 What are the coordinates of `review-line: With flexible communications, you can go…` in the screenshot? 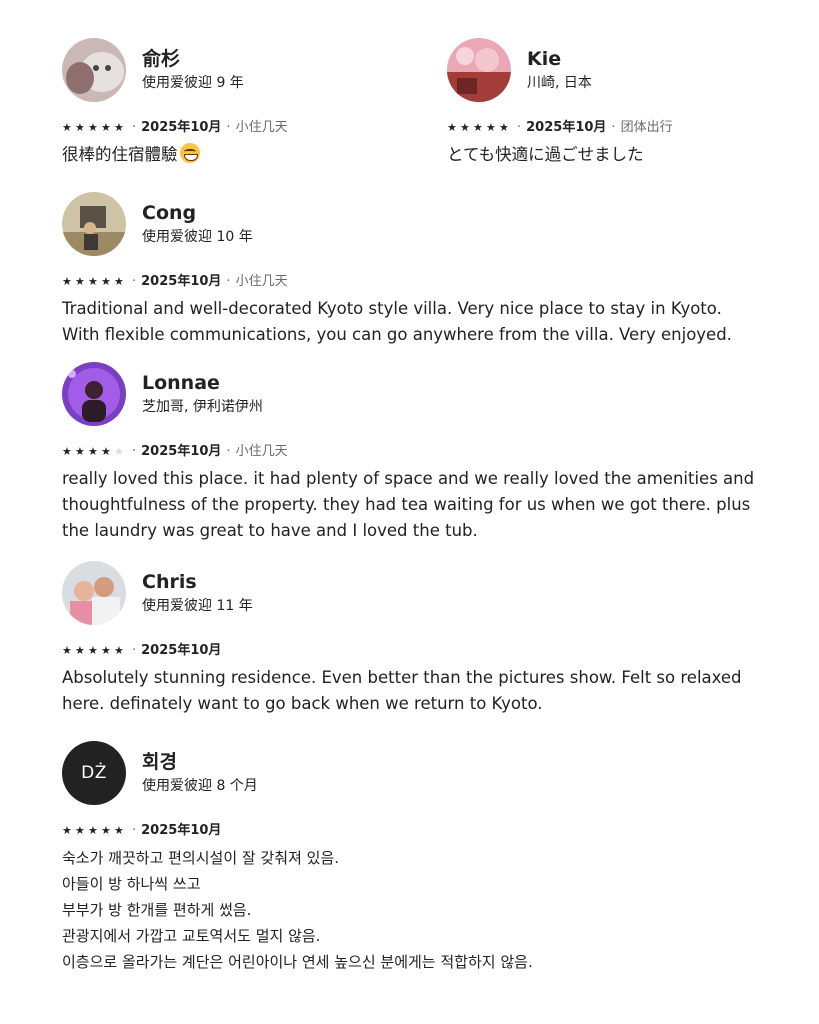 It's located at (397, 334).